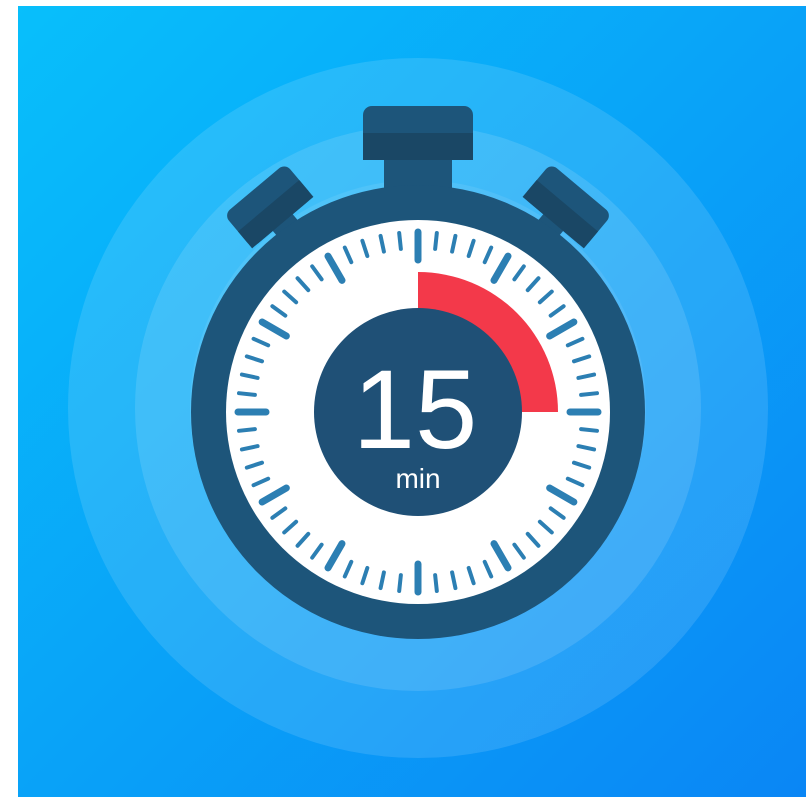 Image resolution: width=809 pixels, height=798 pixels. What do you see at coordinates (418, 133) in the screenshot?
I see `stopwatch-crown-icon` at bounding box center [418, 133].